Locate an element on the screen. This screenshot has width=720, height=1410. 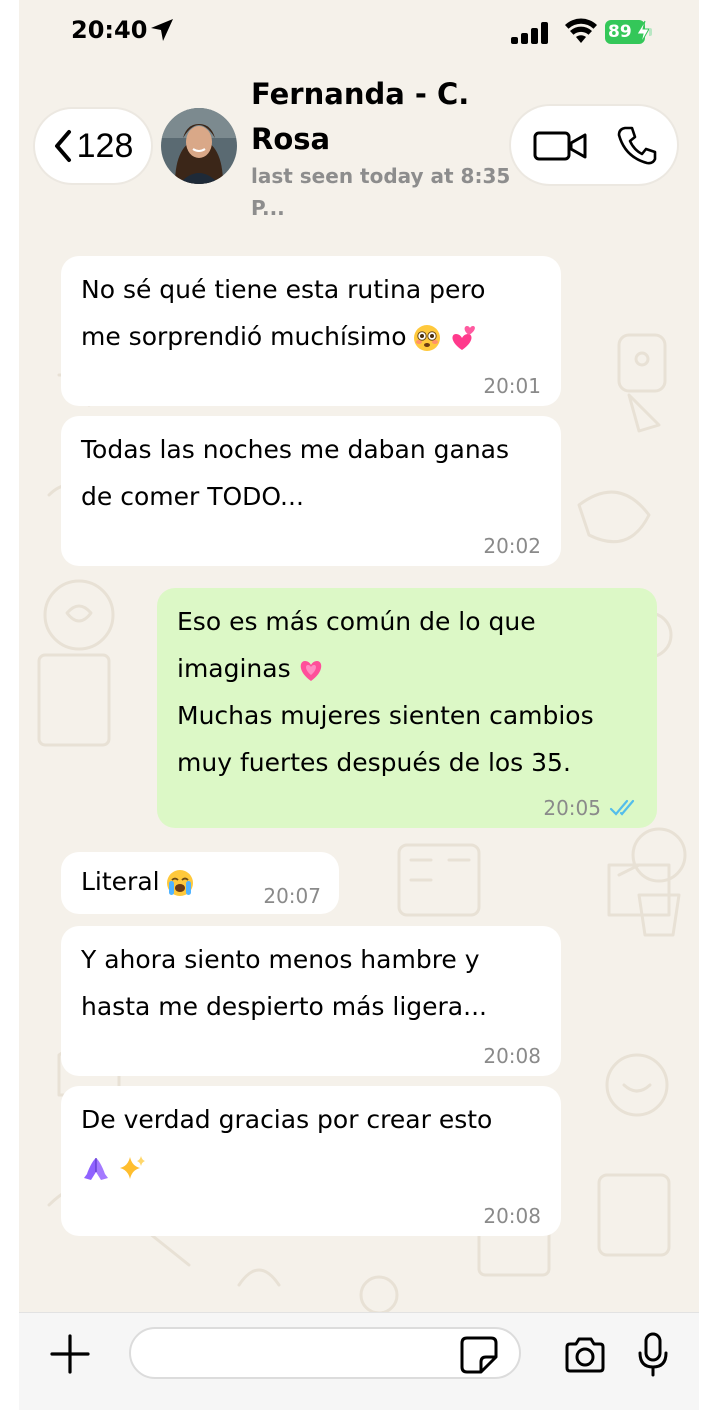
cellular-signal-icon is located at coordinates (529, 33).